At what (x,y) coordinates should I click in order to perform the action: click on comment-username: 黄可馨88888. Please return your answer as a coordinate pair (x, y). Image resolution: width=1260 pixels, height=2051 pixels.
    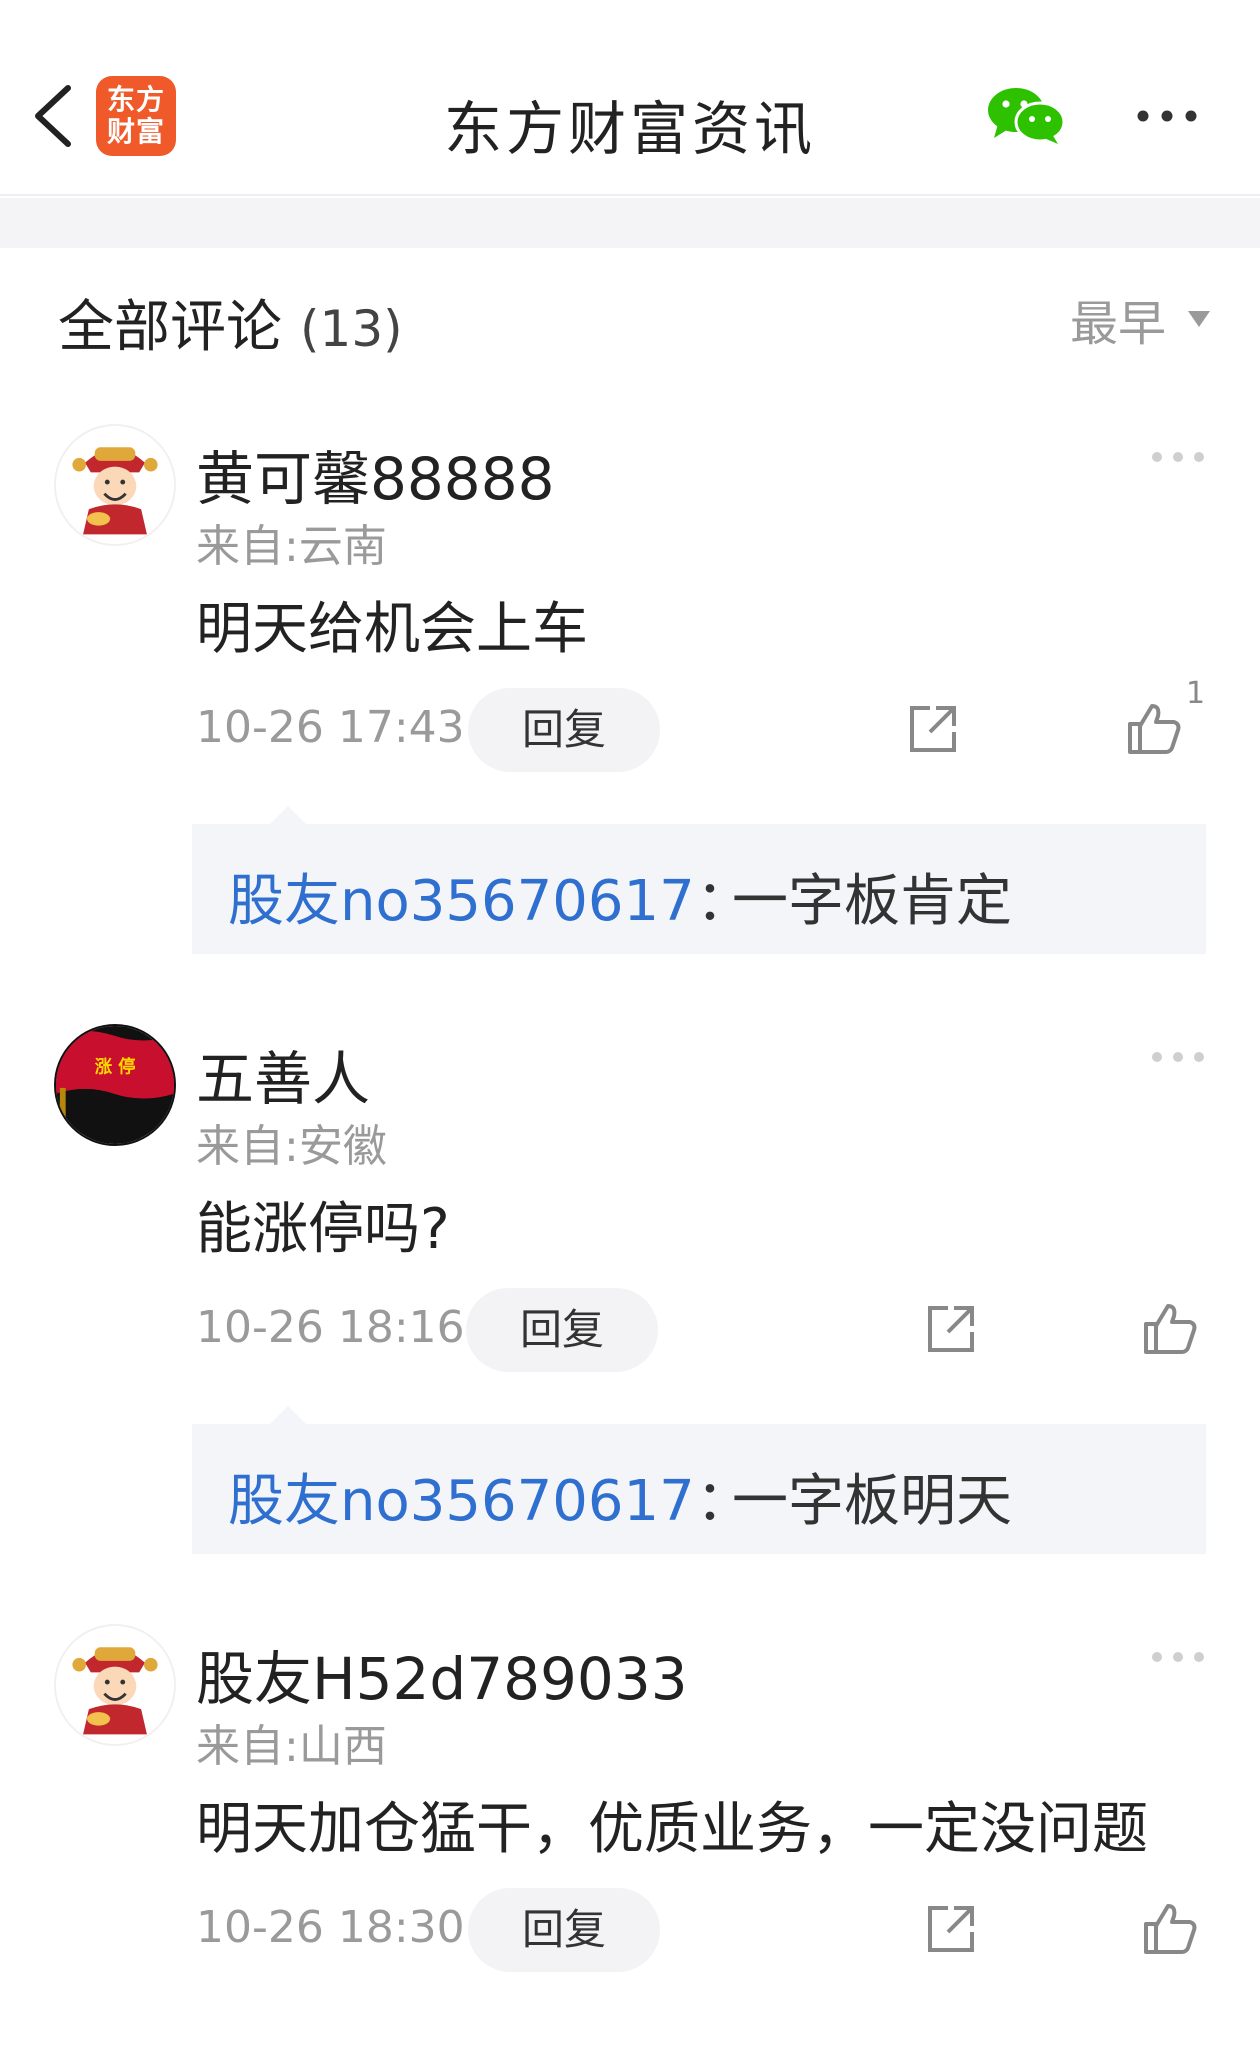
    Looking at the image, I should click on (375, 474).